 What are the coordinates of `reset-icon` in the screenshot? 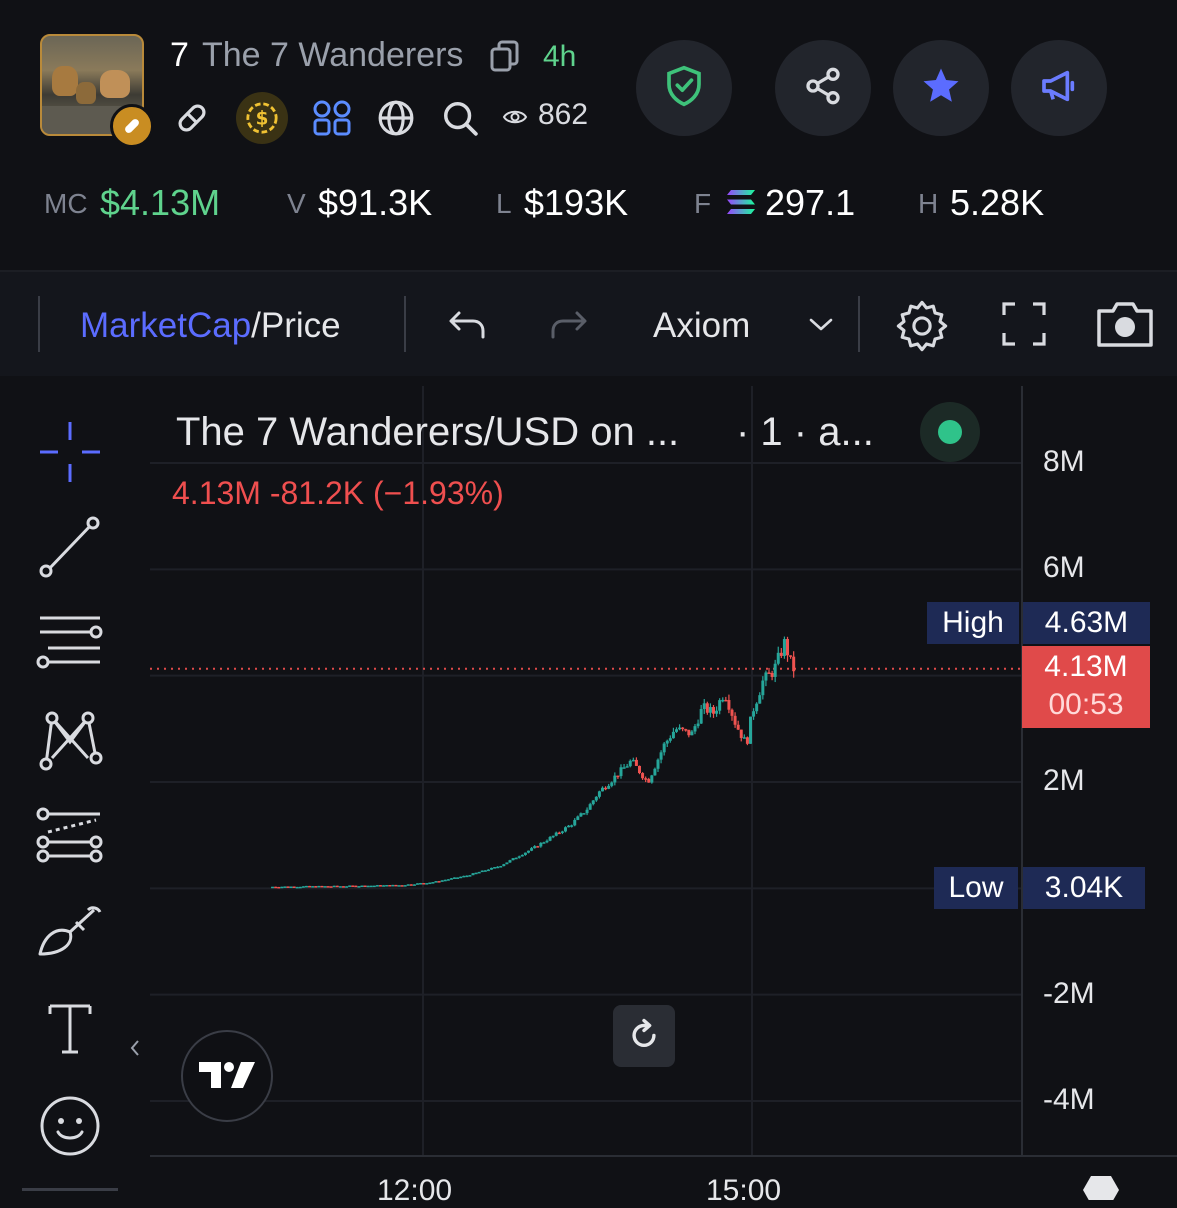 It's located at (644, 1036).